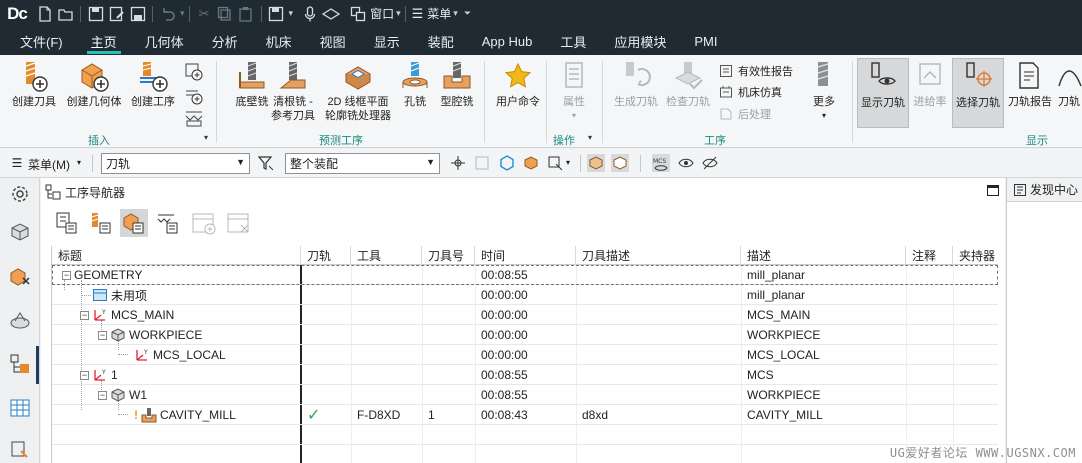 This screenshot has height=463, width=1082. Describe the element at coordinates (194, 96) in the screenshot. I see `create-method-icon` at that location.